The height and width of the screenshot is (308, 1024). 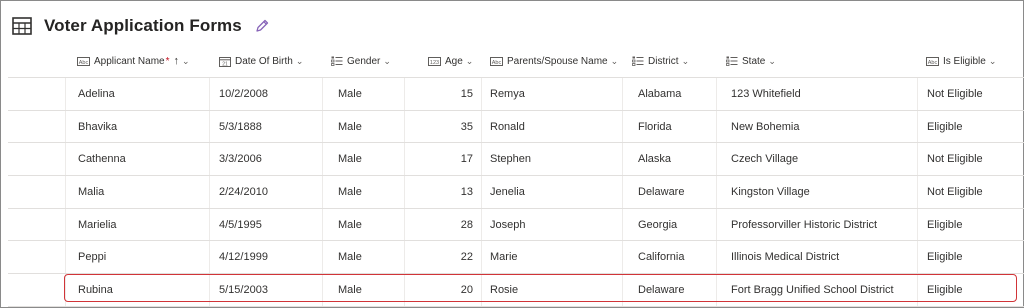 What do you see at coordinates (661, 257) in the screenshot?
I see `cell-district: California` at bounding box center [661, 257].